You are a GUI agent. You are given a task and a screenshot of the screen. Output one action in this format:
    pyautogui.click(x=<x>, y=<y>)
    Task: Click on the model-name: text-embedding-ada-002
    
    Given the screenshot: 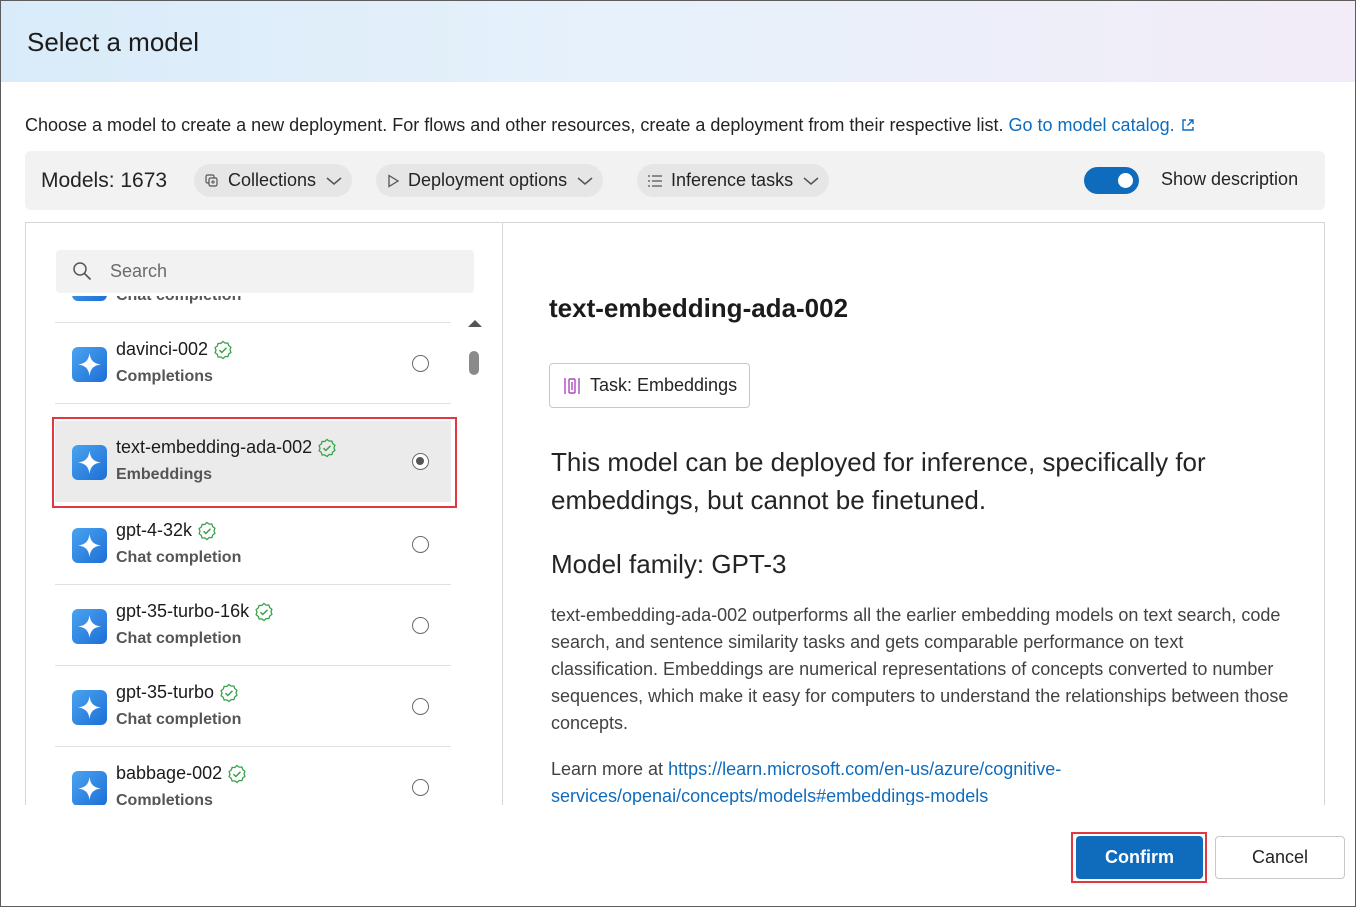 What is the action you would take?
    pyautogui.click(x=226, y=447)
    